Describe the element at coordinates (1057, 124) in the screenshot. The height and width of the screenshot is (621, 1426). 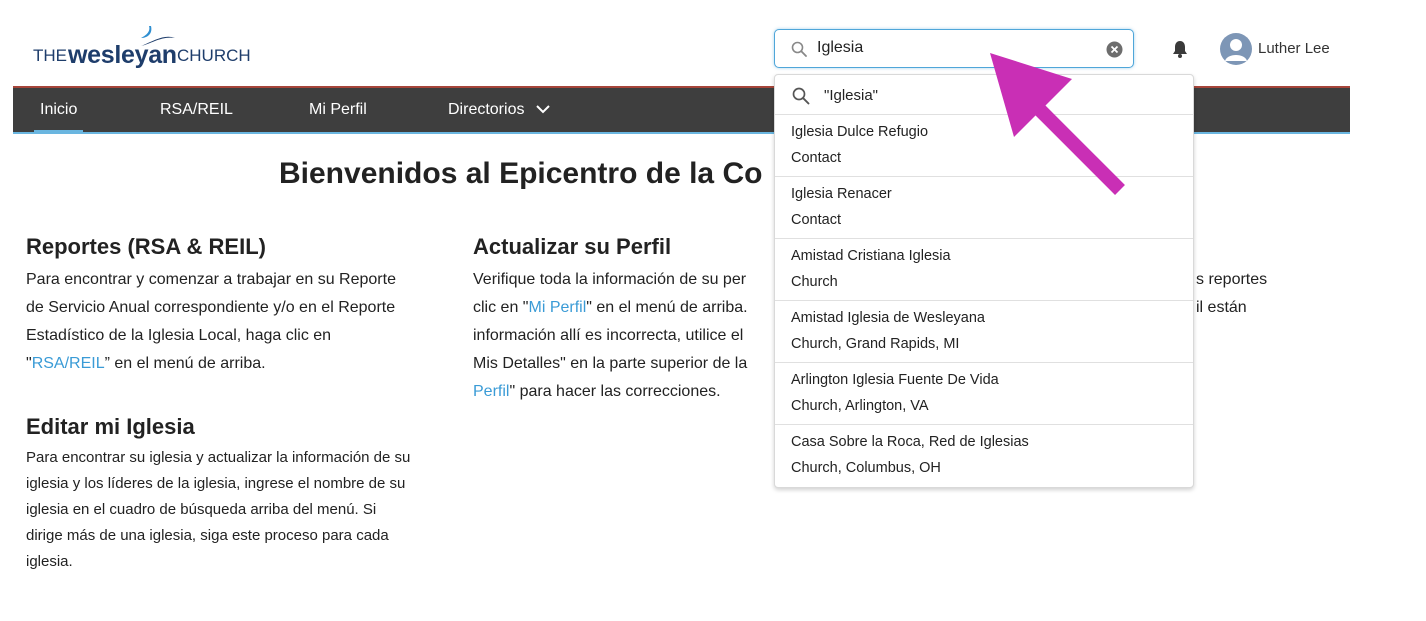
I see `annotation-arrow-icon` at that location.